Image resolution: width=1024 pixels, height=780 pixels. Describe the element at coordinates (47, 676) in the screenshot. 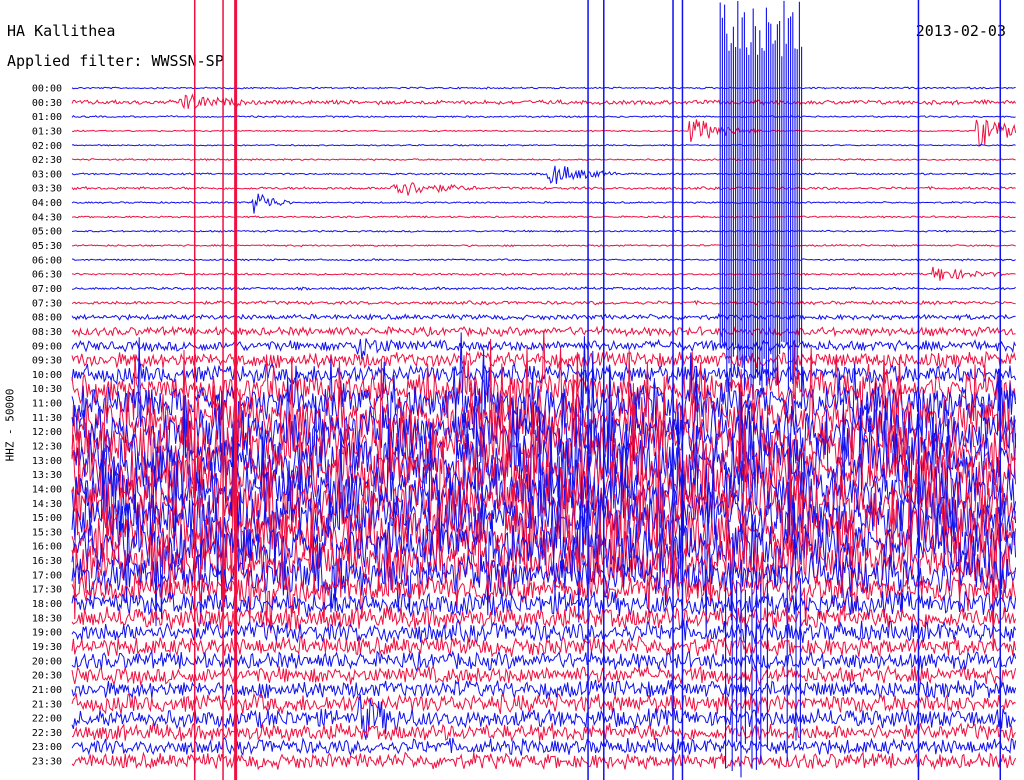

I see `row-tick-label: 20:30` at that location.